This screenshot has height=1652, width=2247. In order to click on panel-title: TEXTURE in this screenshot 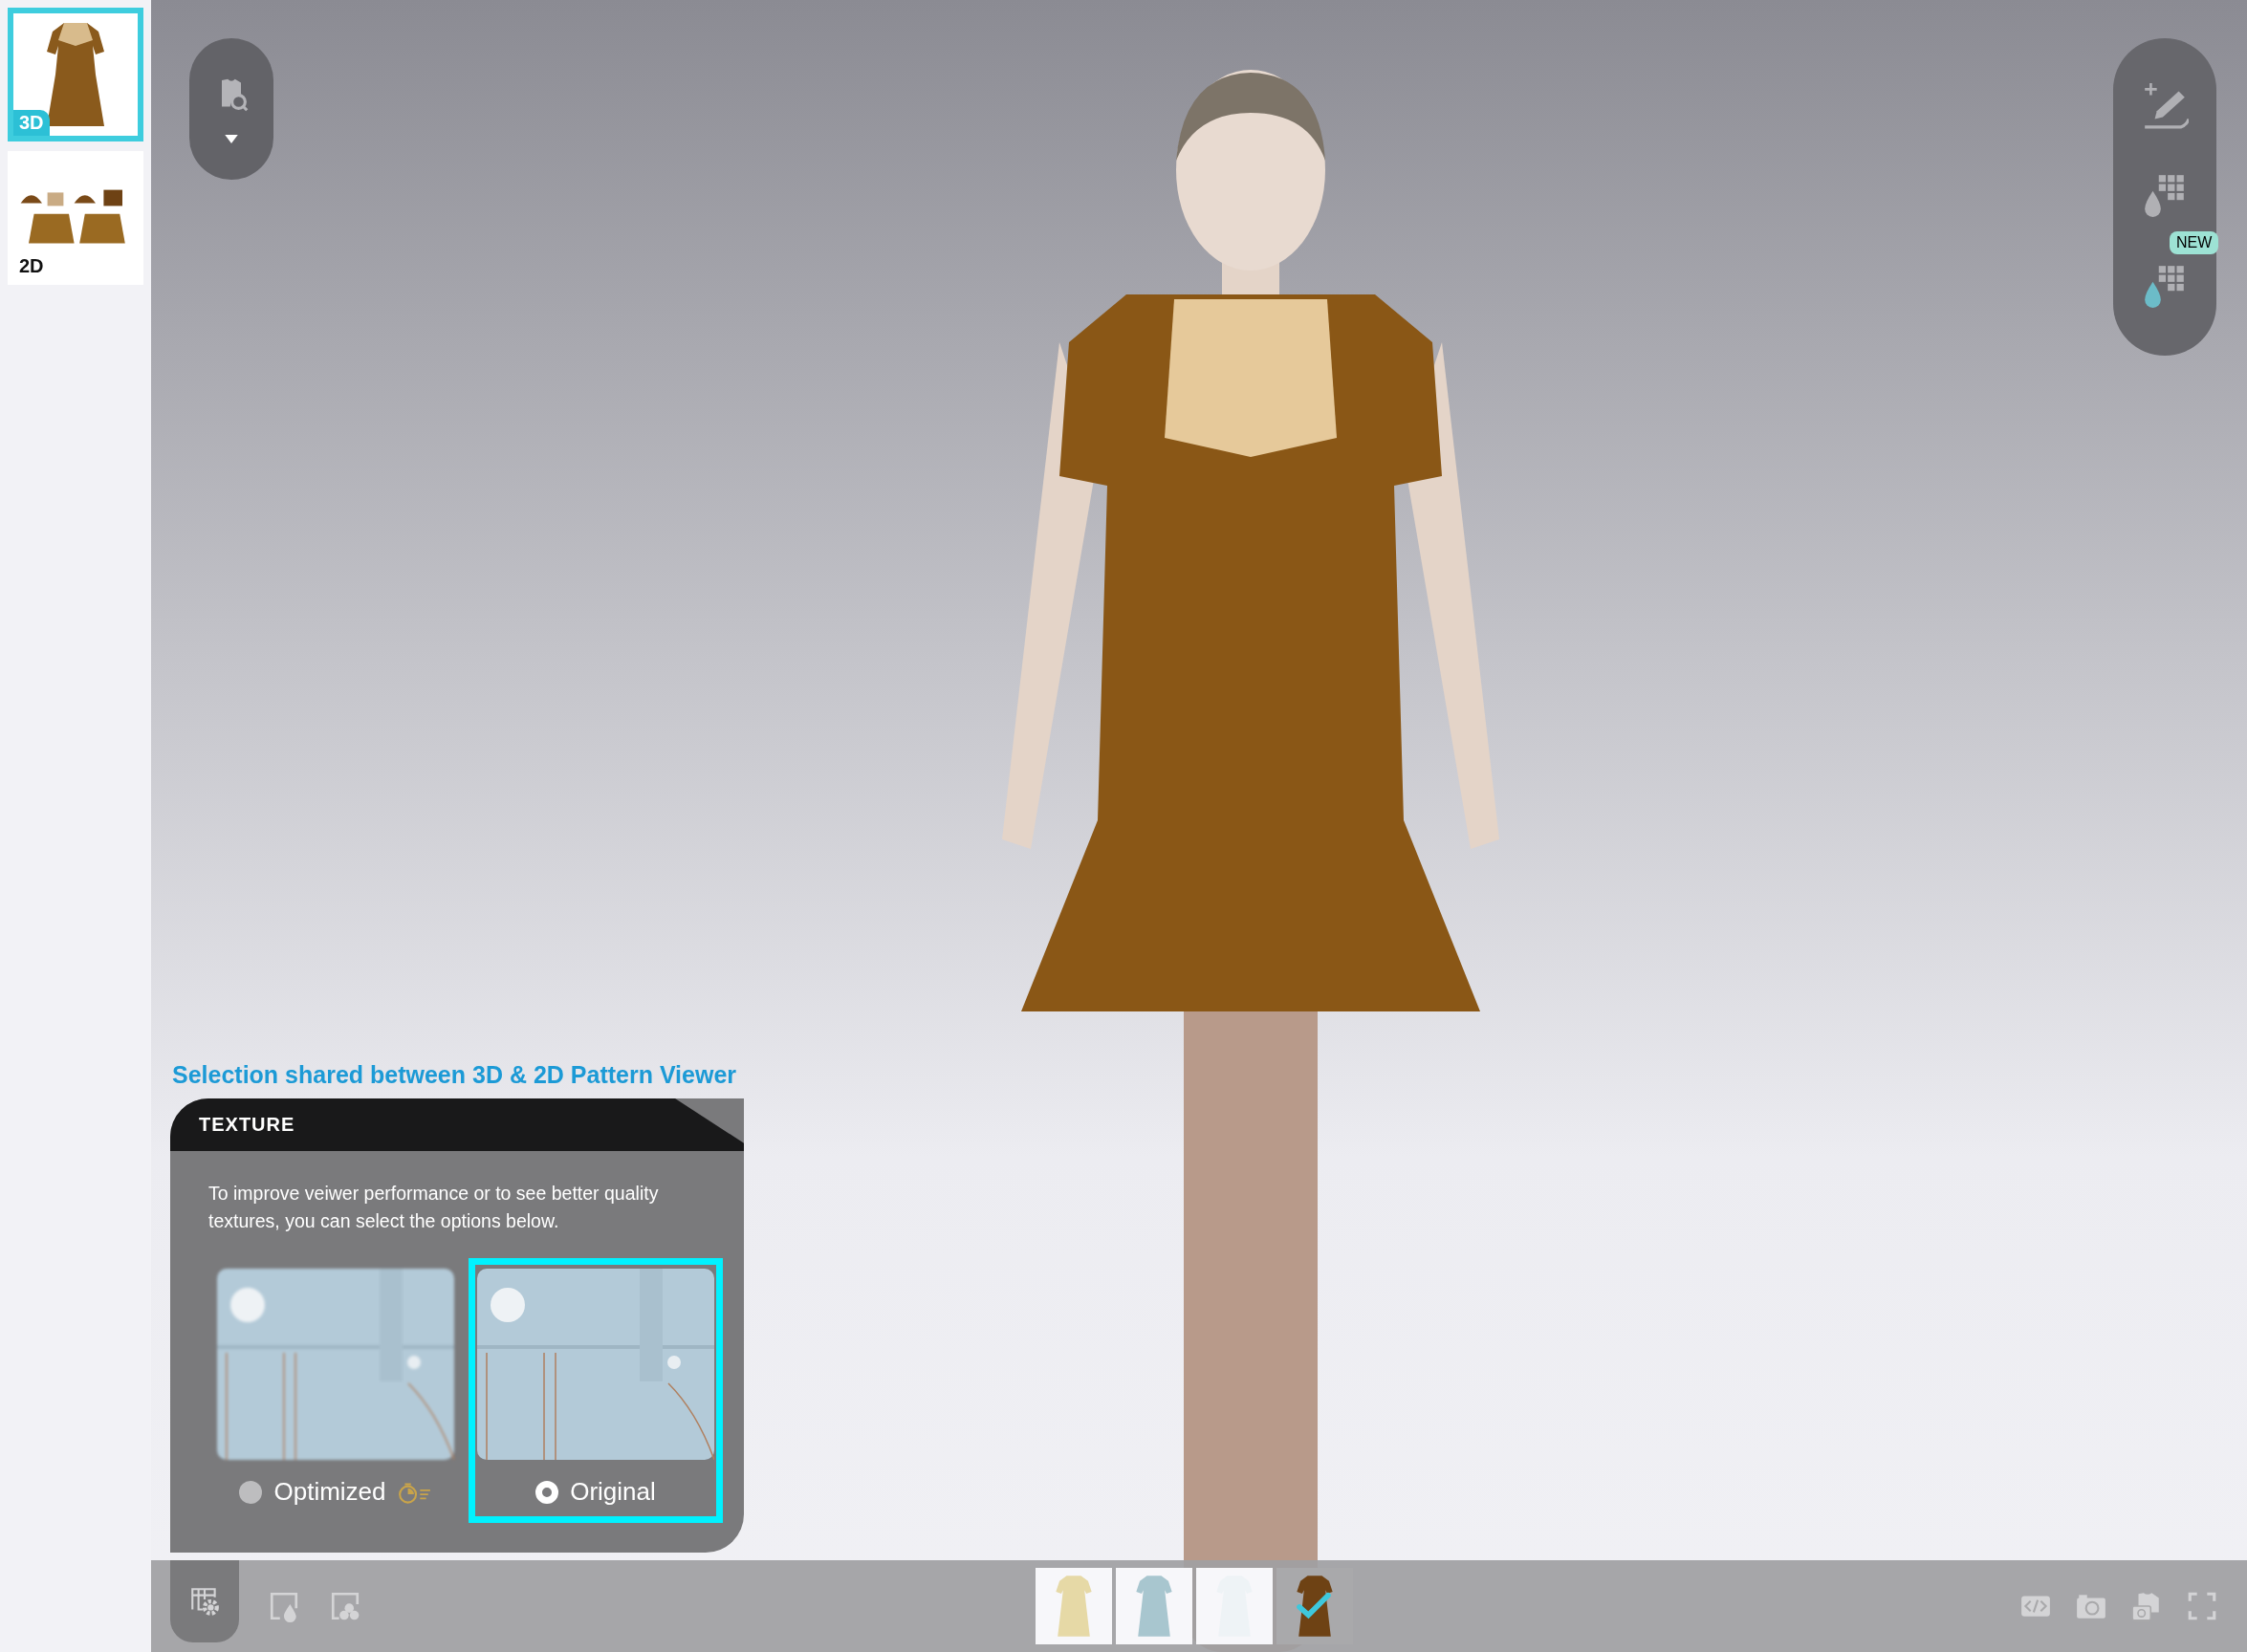, I will do `click(247, 1125)`.